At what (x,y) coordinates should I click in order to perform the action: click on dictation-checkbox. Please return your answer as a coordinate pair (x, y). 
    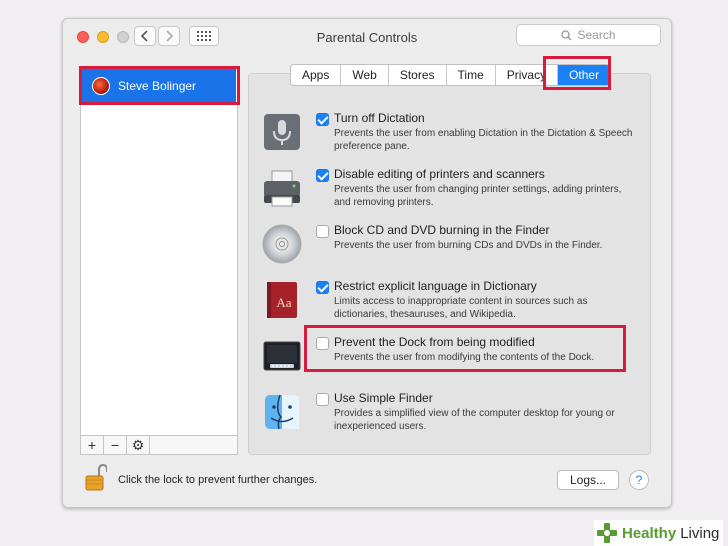
    Looking at the image, I should click on (322, 119).